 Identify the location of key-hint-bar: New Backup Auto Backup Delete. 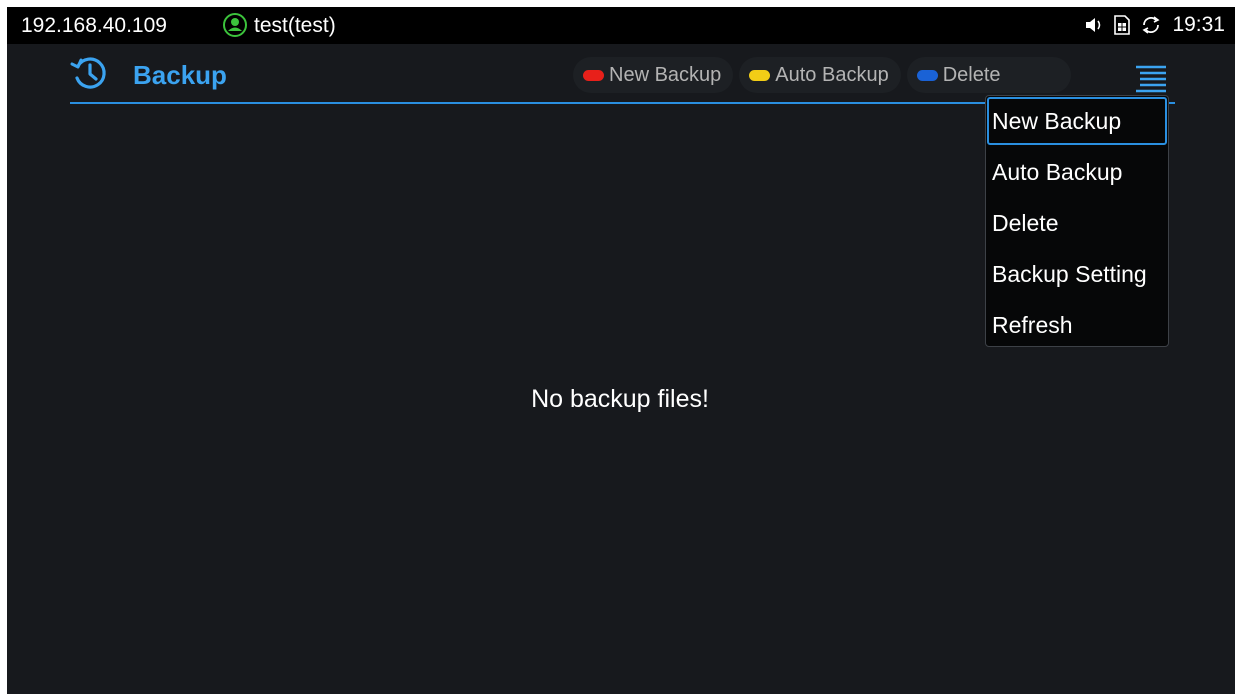
(825, 75).